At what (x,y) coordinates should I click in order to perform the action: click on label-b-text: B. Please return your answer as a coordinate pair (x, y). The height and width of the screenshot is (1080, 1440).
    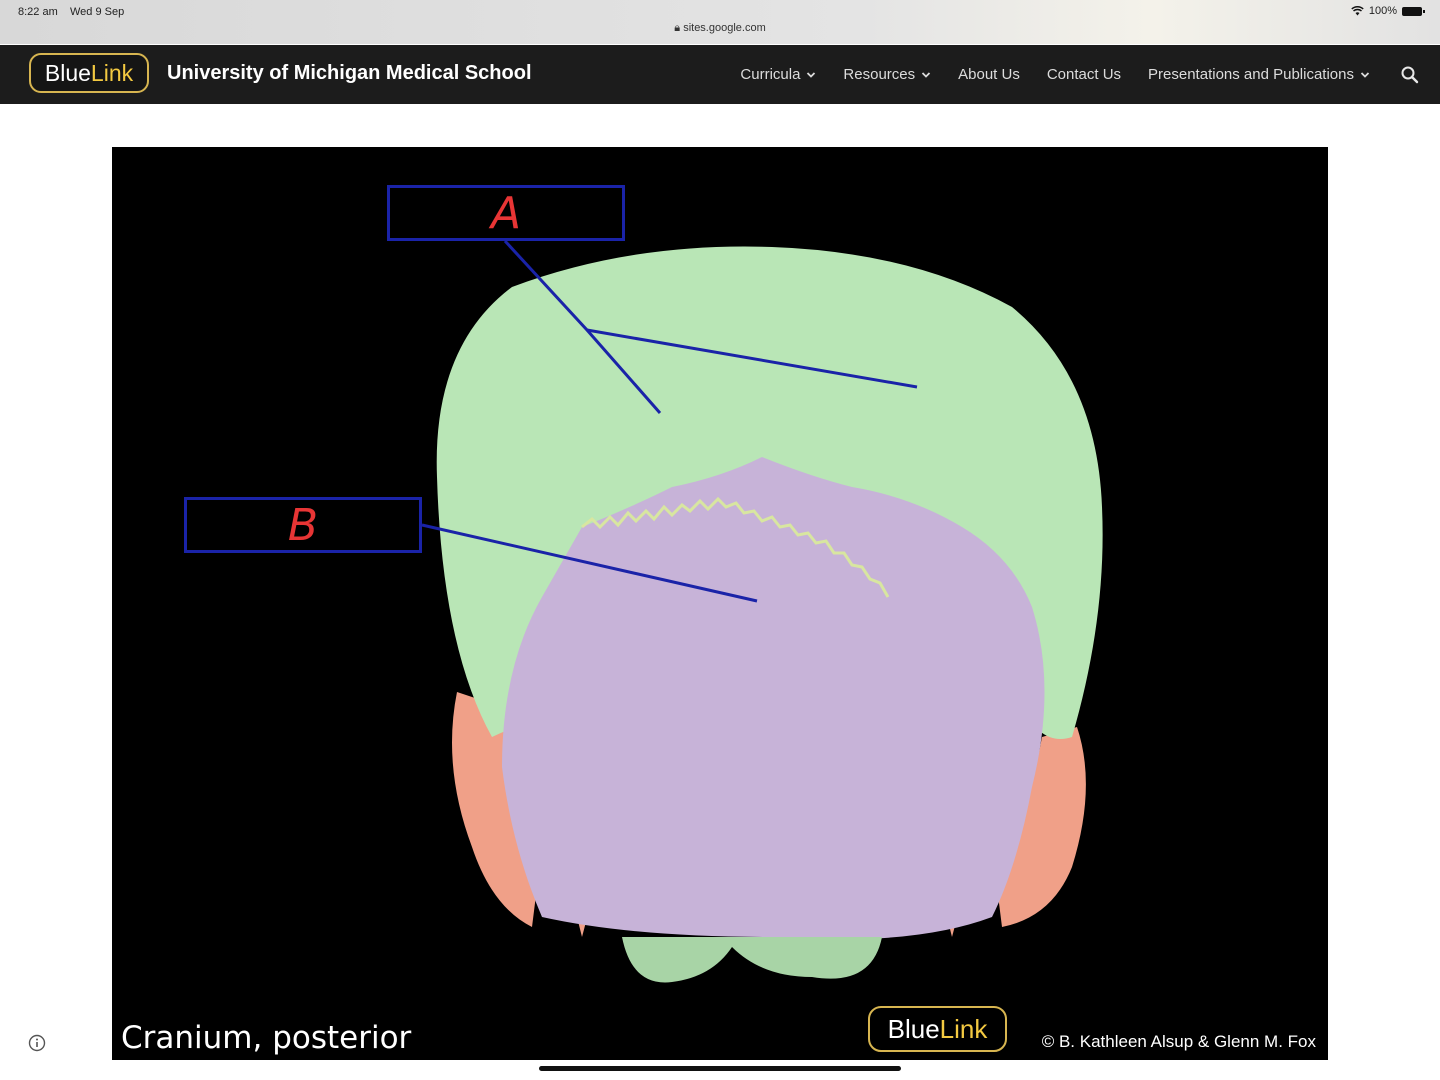
    Looking at the image, I should click on (303, 525).